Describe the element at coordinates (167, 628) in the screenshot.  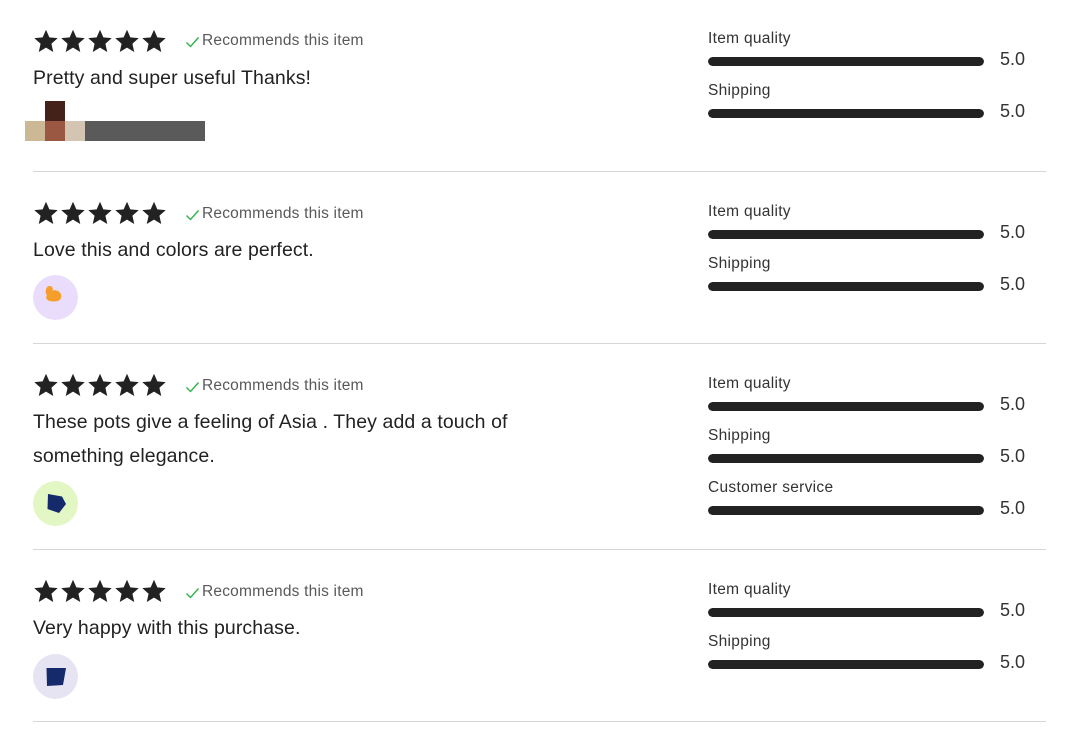
I see `review-text: Very happy with this purchase.` at that location.